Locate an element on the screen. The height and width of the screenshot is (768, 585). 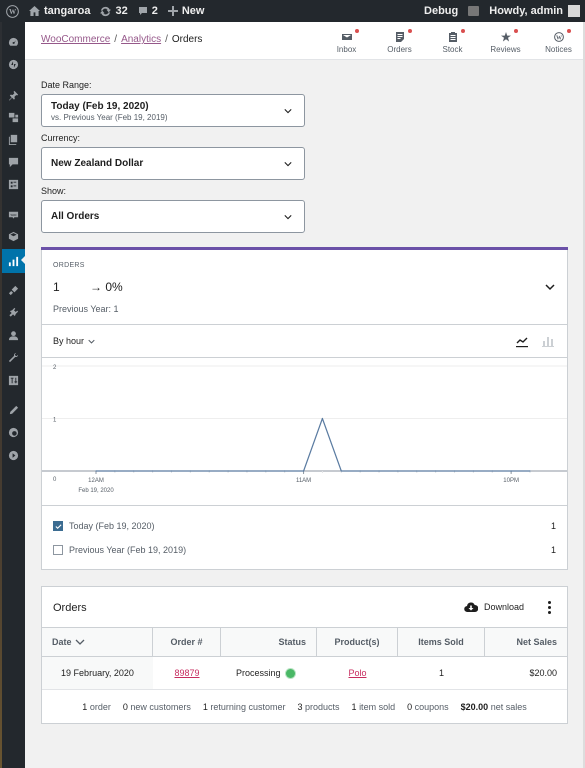
dashboard-icon is located at coordinates (13, 41).